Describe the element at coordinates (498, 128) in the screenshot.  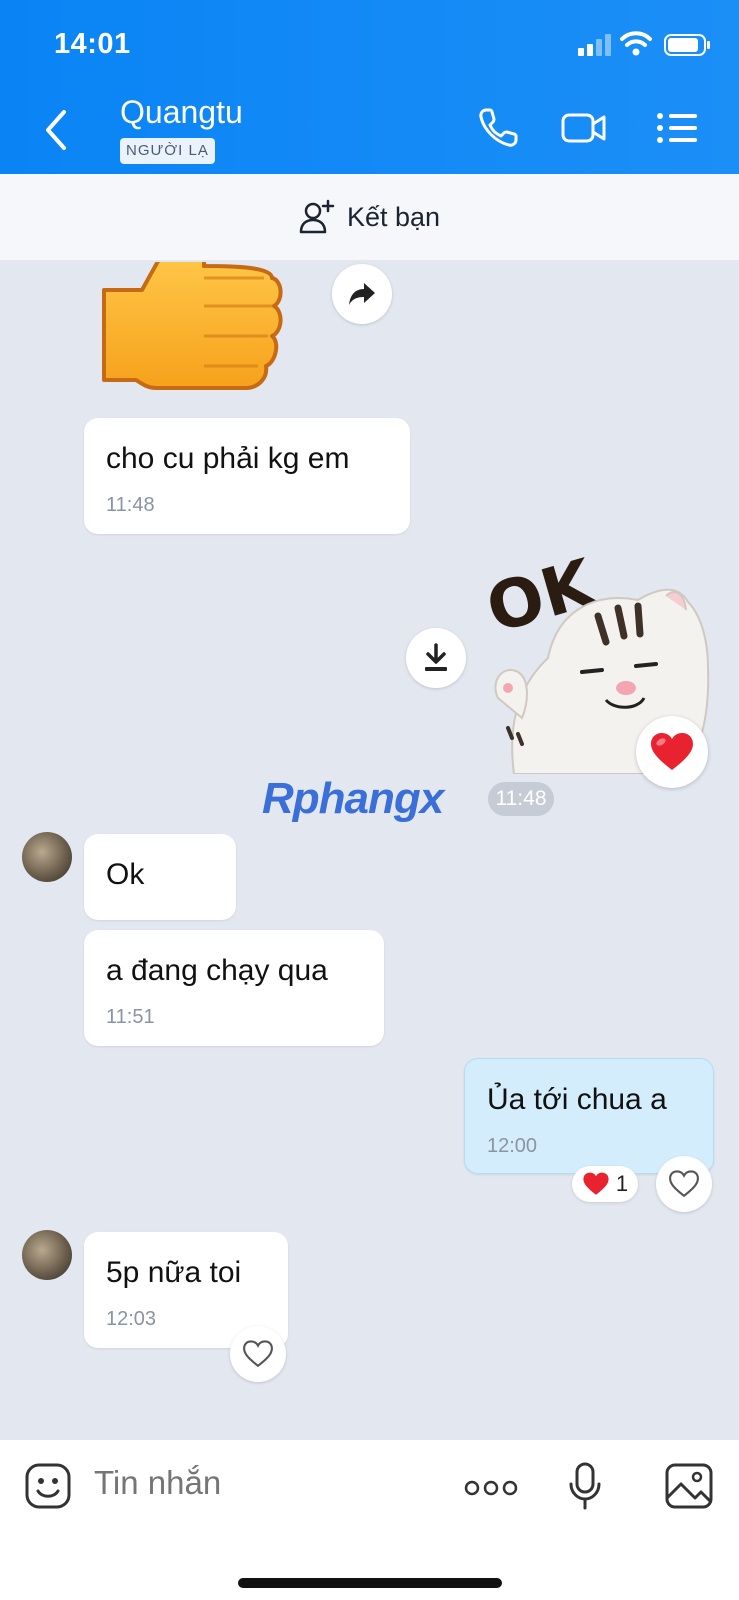
I see `phone-icon` at that location.